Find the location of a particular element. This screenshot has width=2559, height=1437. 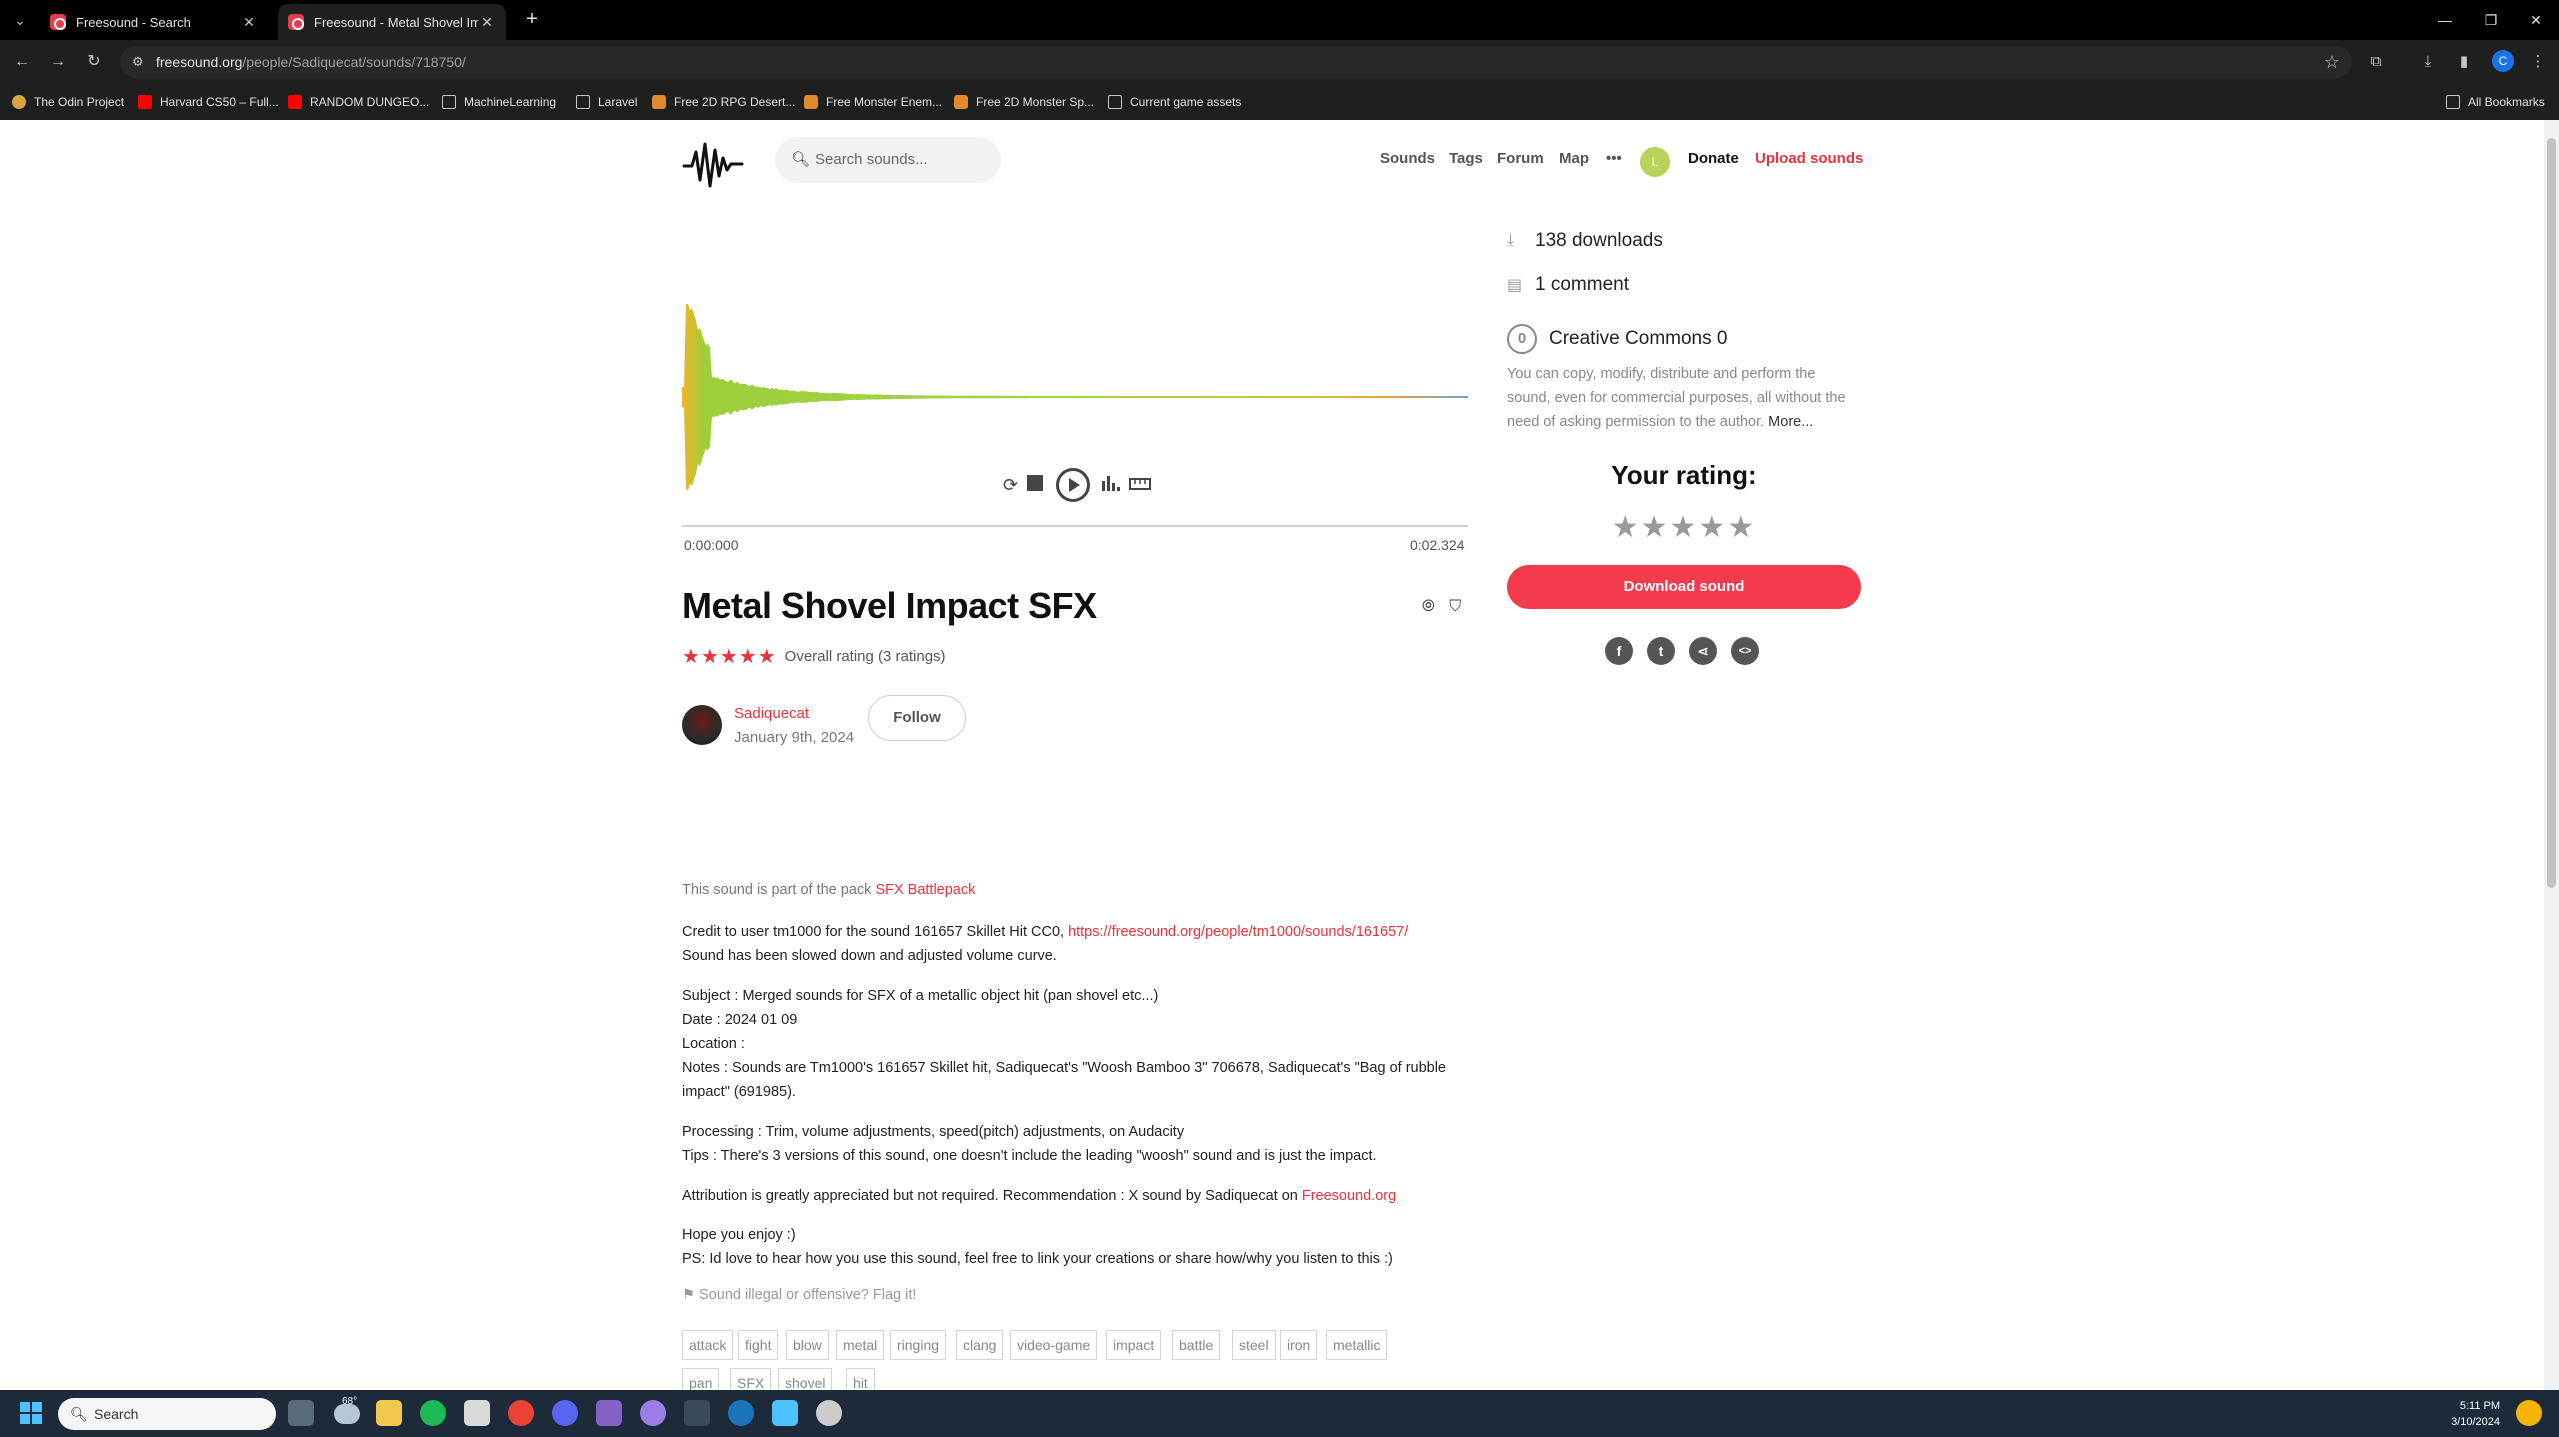

bookmark-laravel: Laravel is located at coordinates (606, 102).